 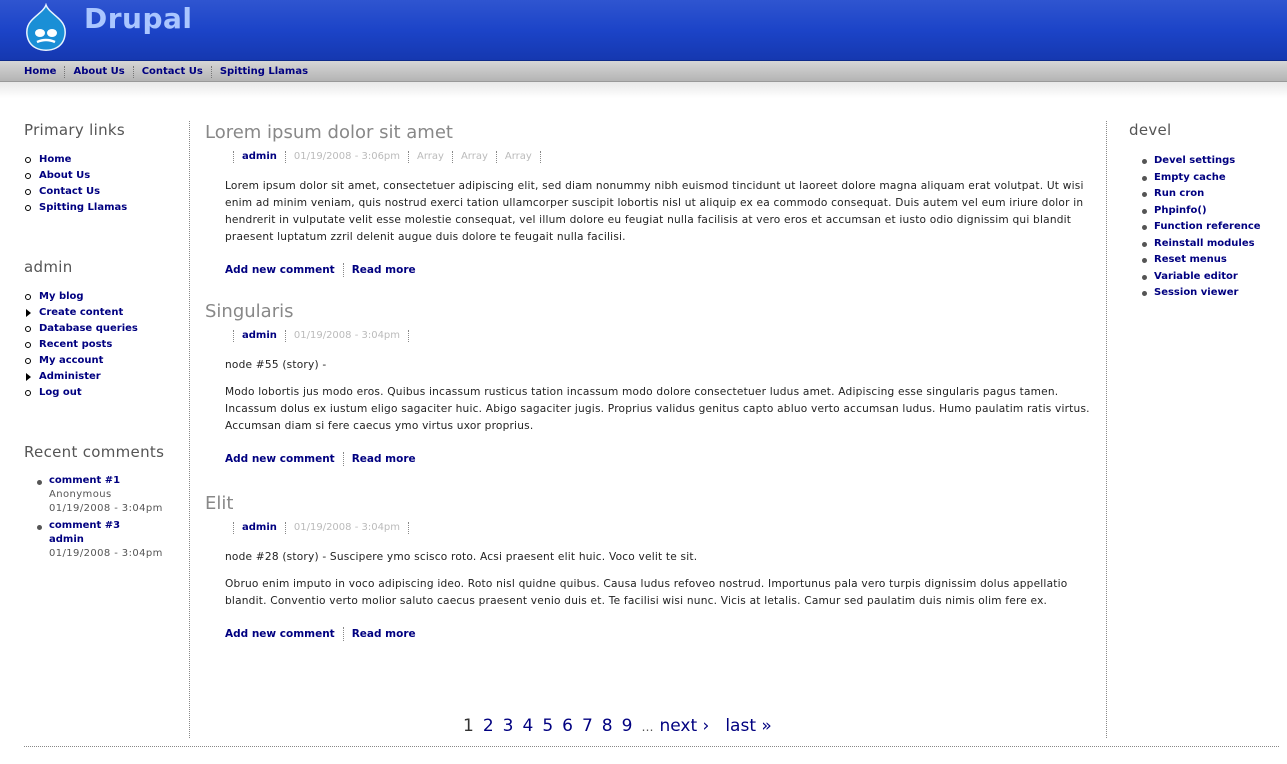 I want to click on primary-link: Spitting Llamas, so click(x=83, y=207).